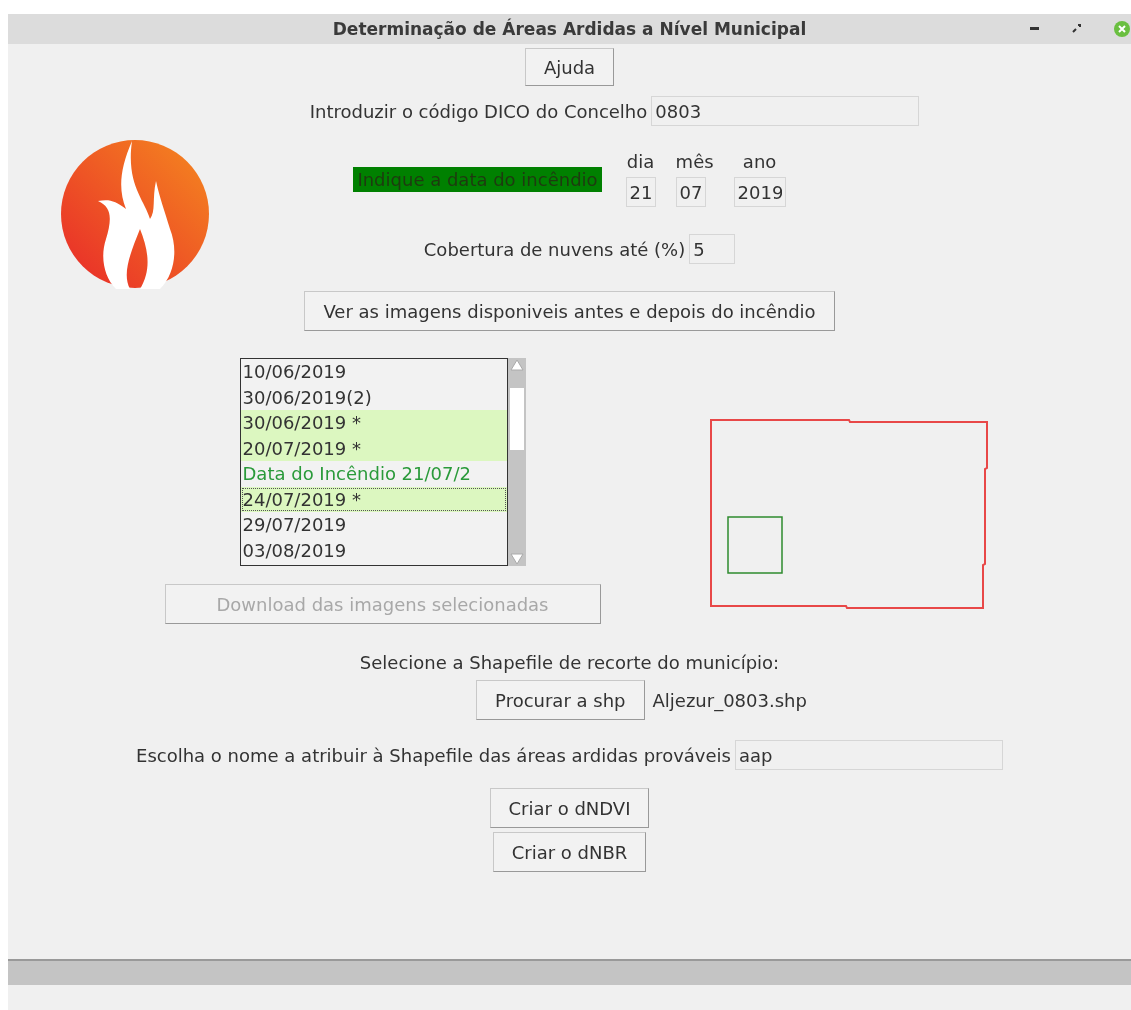 The width and height of the screenshot is (1131, 1010). I want to click on list-item: 30/06/2019 *, so click(373, 423).